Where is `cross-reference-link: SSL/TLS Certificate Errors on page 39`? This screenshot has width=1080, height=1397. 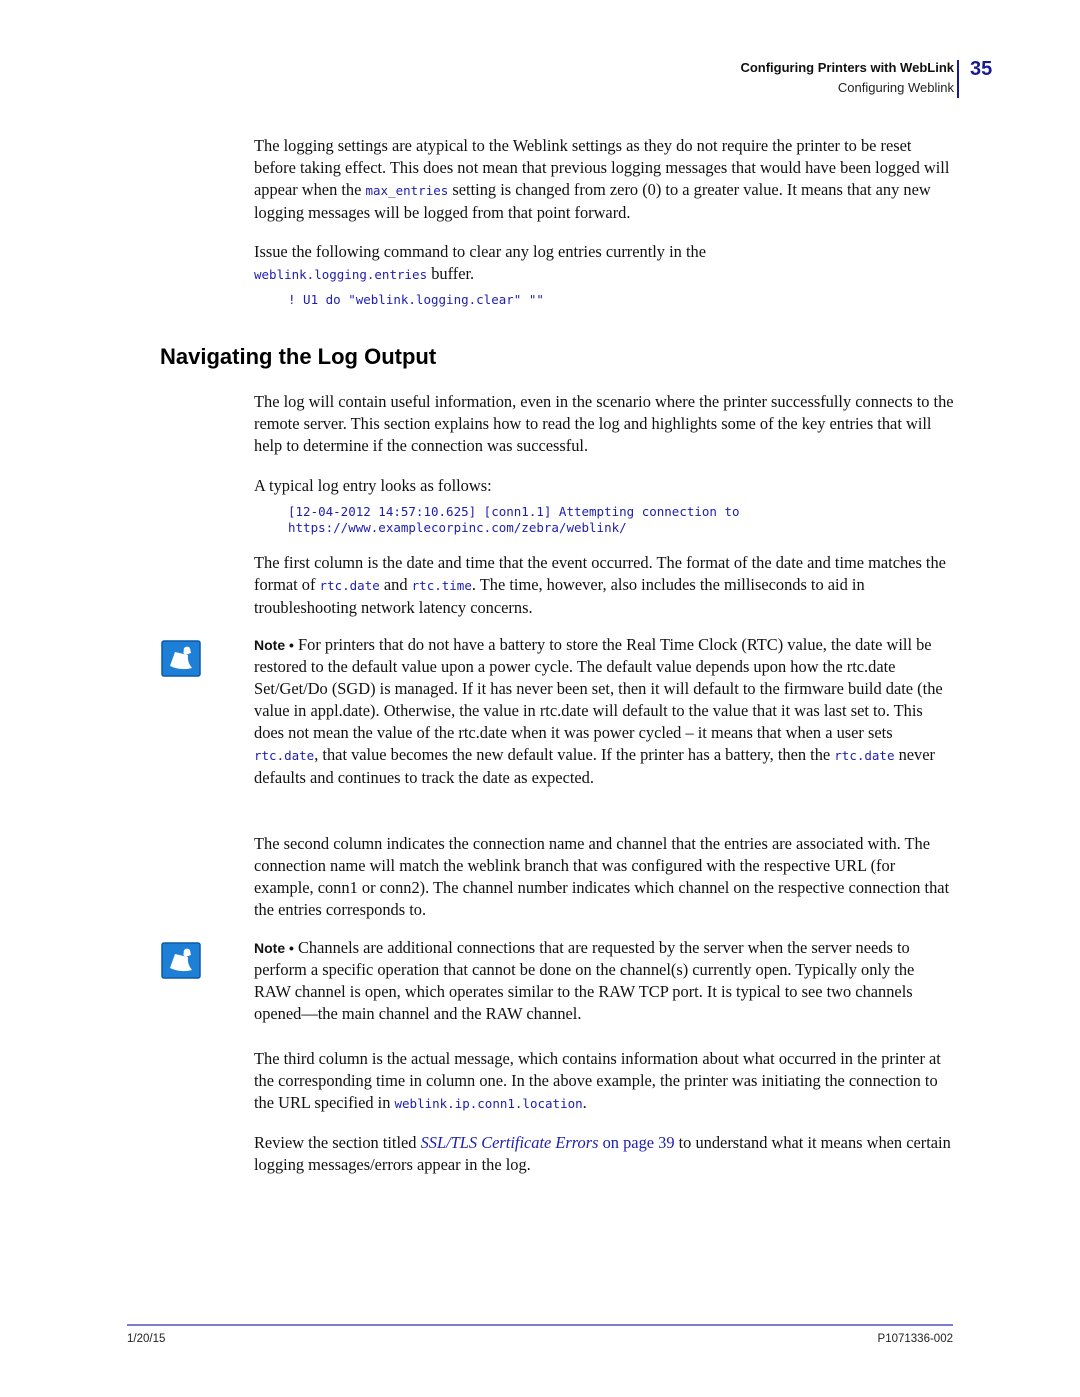 cross-reference-link: SSL/TLS Certificate Errors on page 39 is located at coordinates (548, 1142).